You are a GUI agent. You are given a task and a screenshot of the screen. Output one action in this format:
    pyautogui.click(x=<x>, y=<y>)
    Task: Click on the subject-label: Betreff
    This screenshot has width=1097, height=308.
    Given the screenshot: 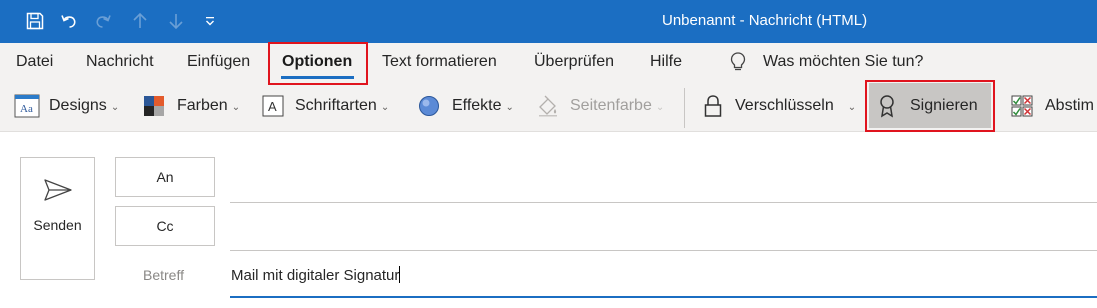 What is the action you would take?
    pyautogui.click(x=163, y=275)
    